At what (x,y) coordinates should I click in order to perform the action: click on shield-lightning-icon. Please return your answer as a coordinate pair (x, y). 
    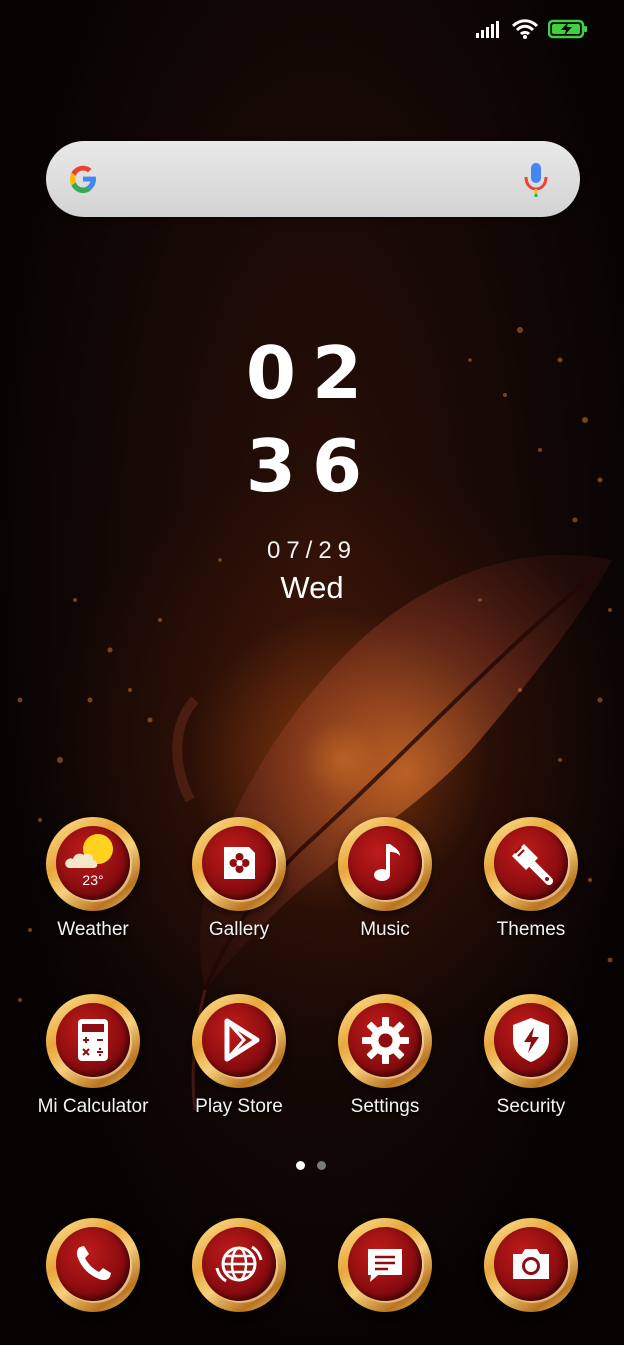
    Looking at the image, I should click on (531, 1041).